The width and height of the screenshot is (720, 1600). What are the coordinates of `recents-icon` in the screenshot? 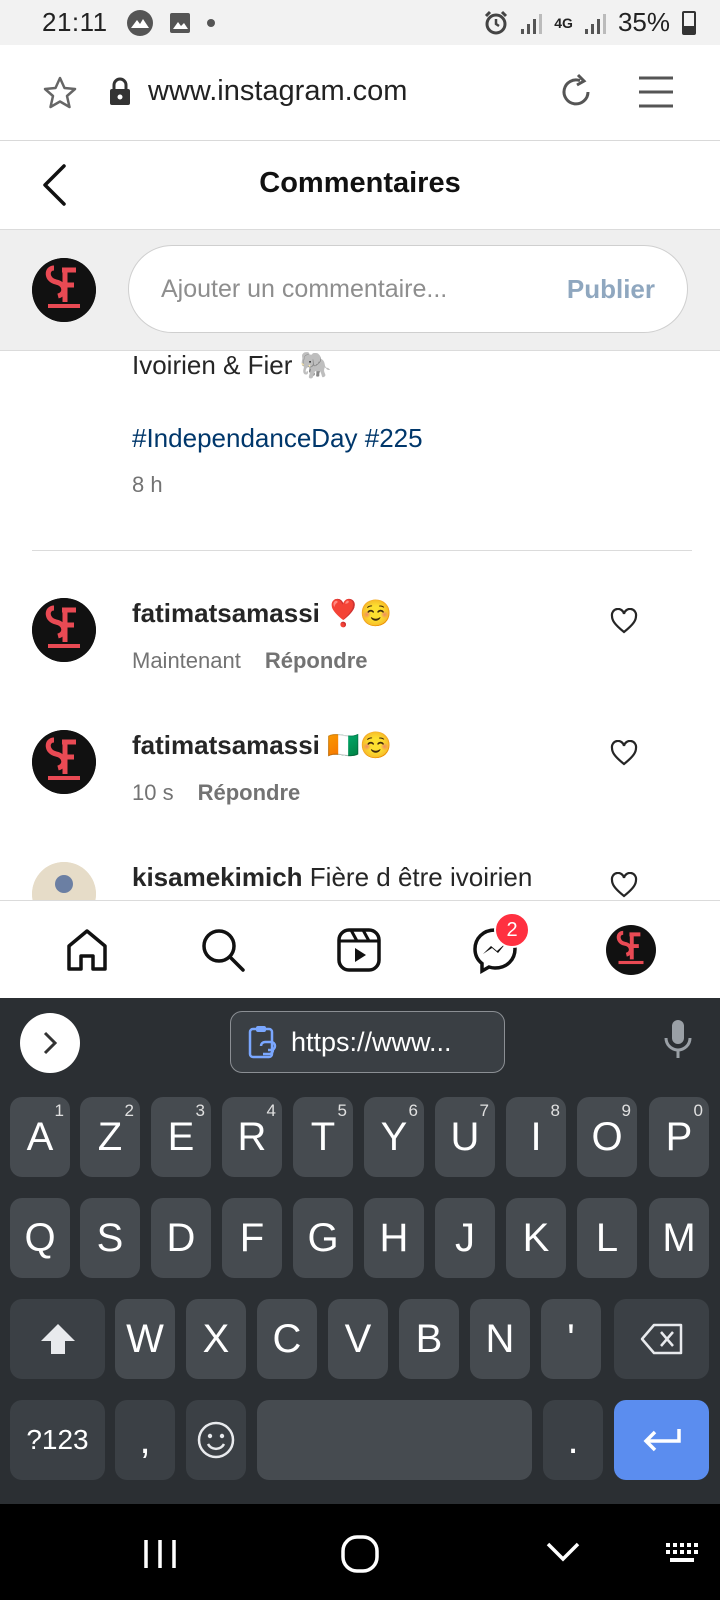 It's located at (160, 1554).